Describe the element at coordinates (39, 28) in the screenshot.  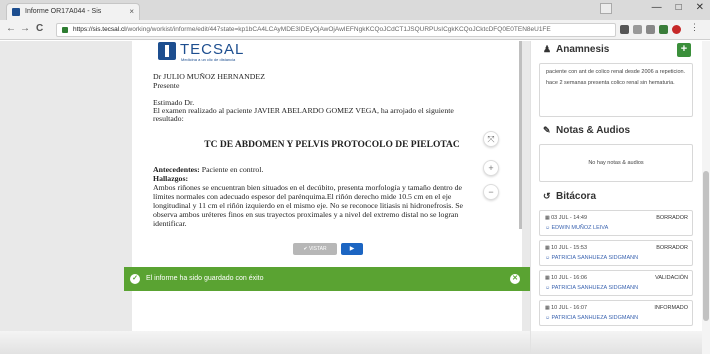
I see `reload-icon: C` at that location.